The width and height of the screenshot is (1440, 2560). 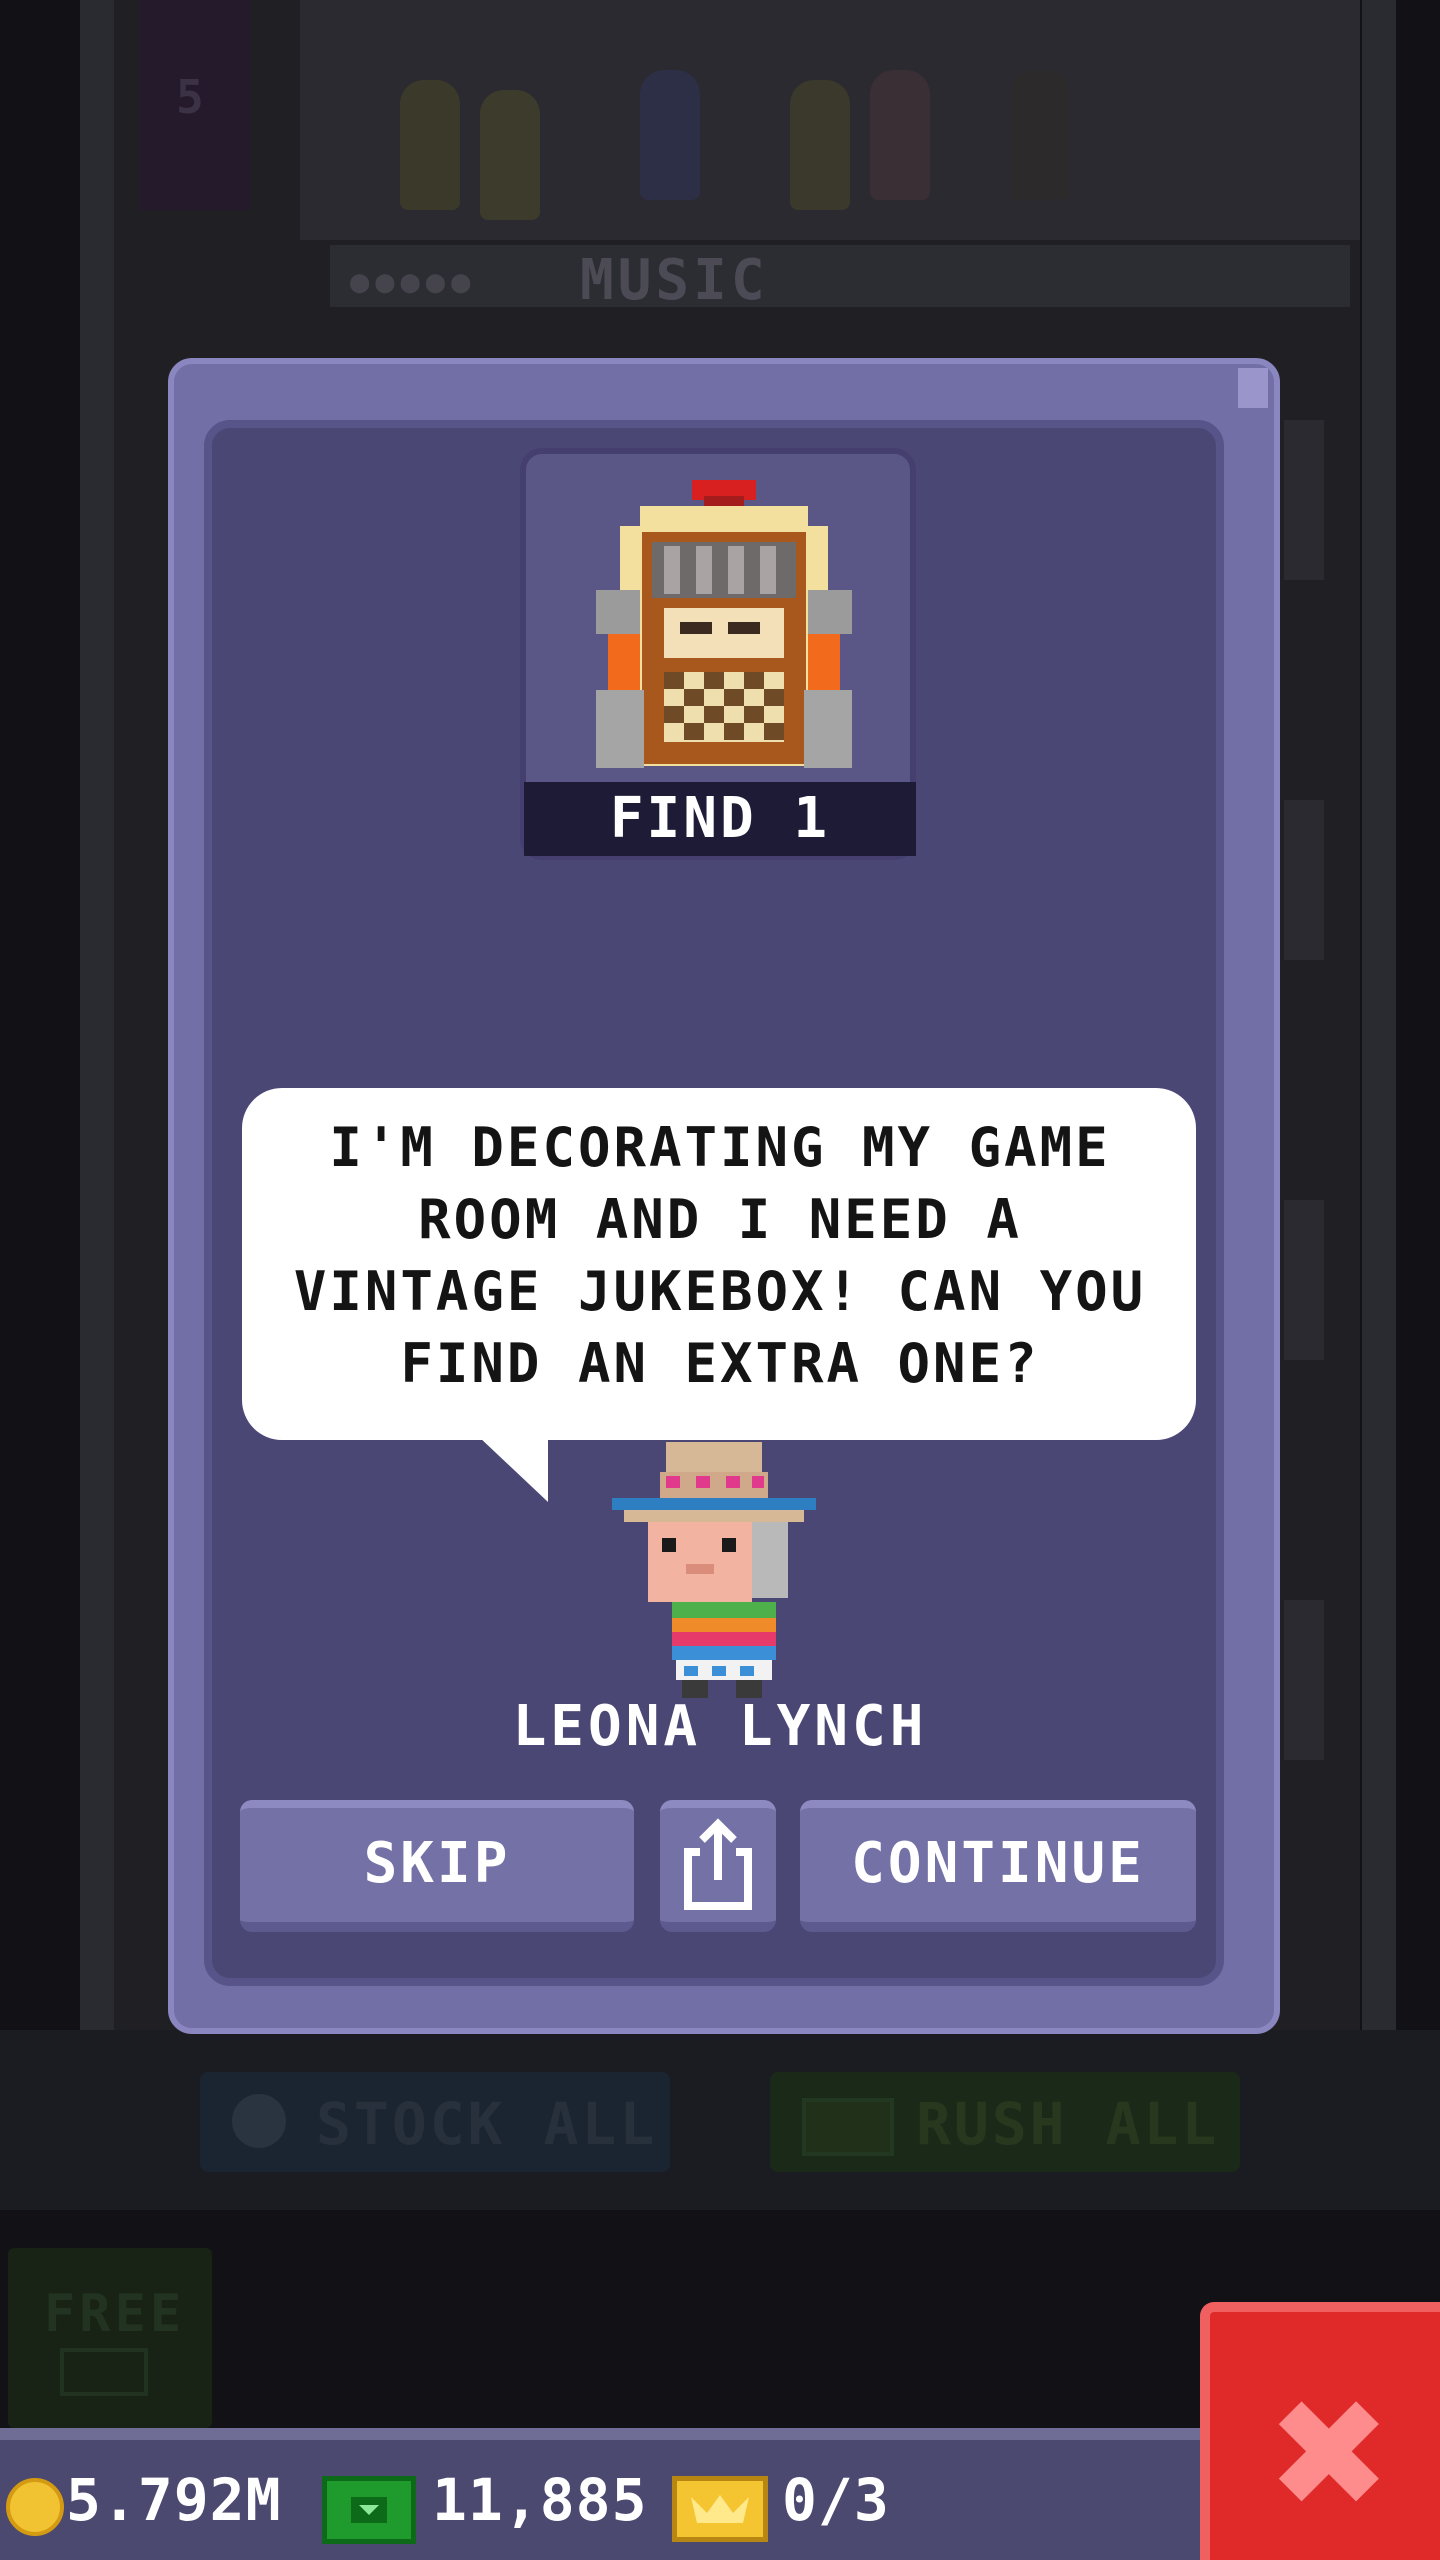 I want to click on find-count-label: FIND 1, so click(x=720, y=818).